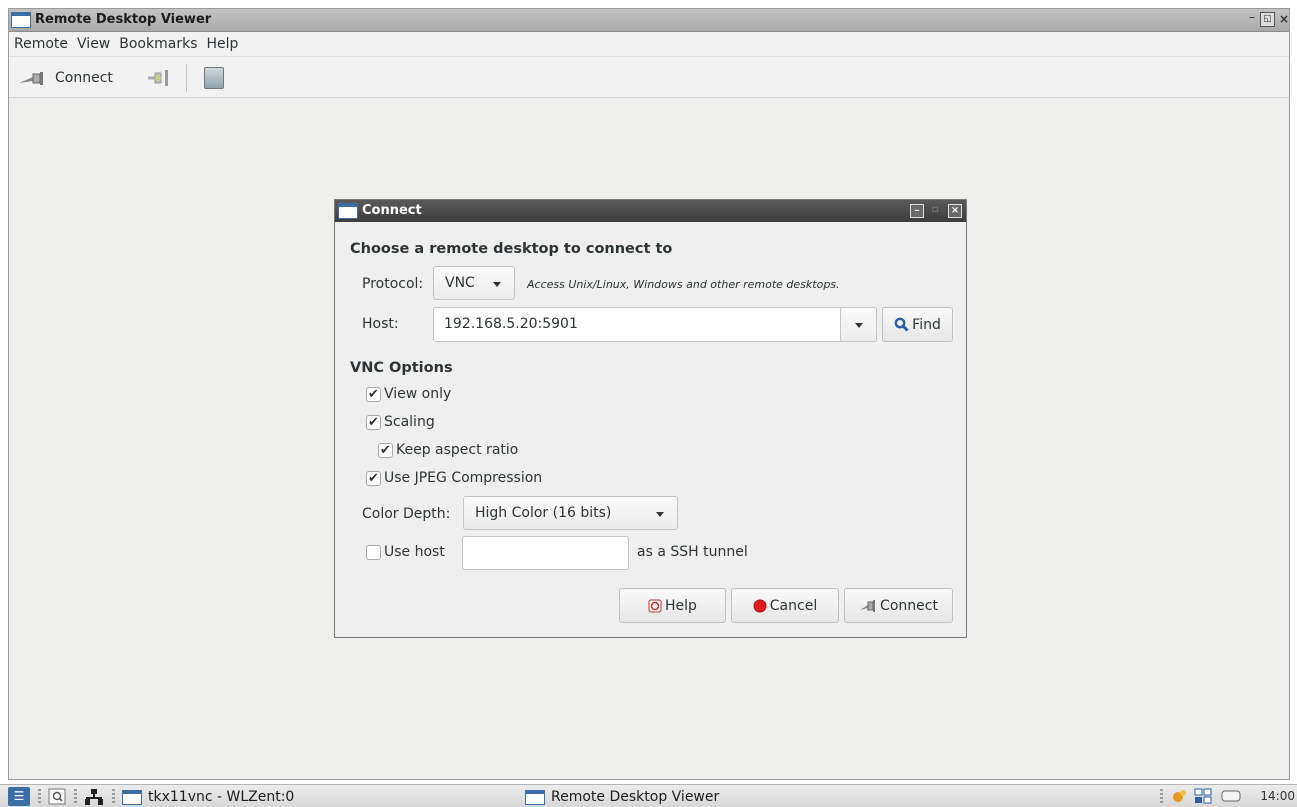 The height and width of the screenshot is (807, 1297). Describe the element at coordinates (511, 324) in the screenshot. I see `host-value: 192.168.5.20:5901` at that location.